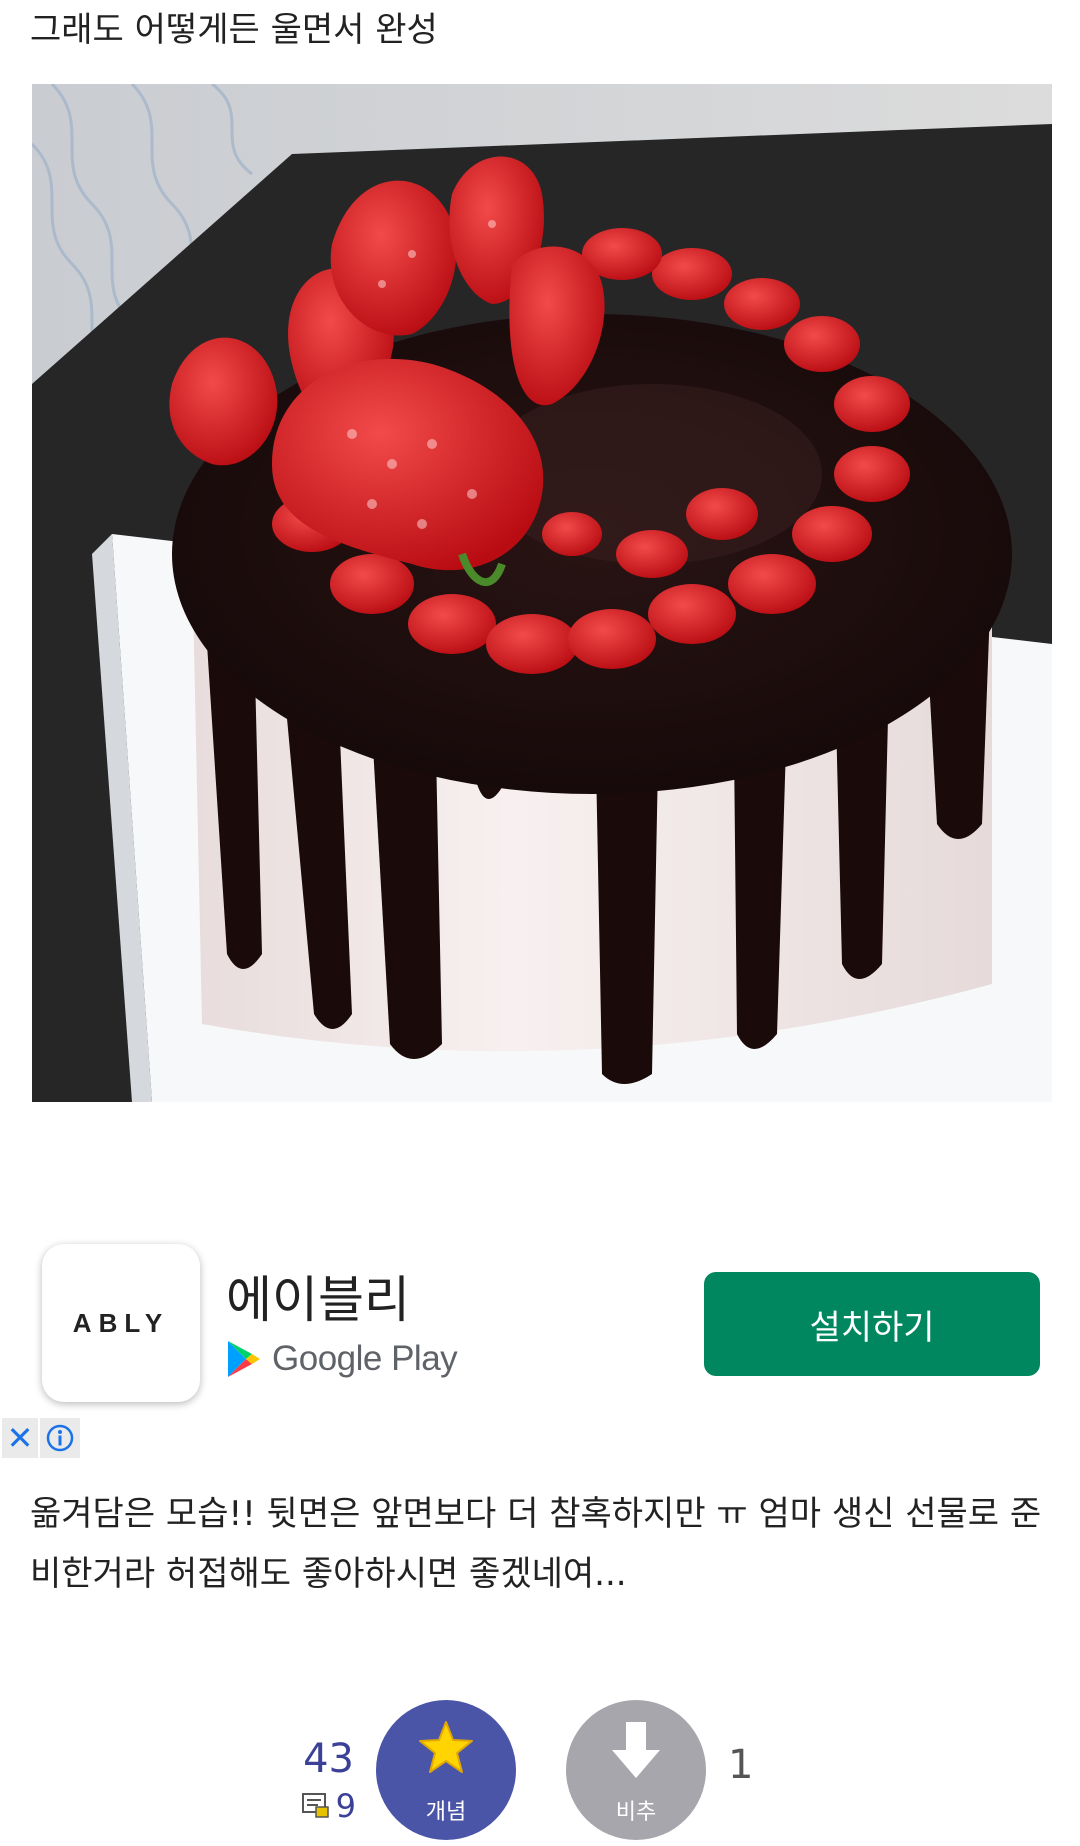 The width and height of the screenshot is (1080, 1846). I want to click on store-badge: Google Play, so click(342, 1359).